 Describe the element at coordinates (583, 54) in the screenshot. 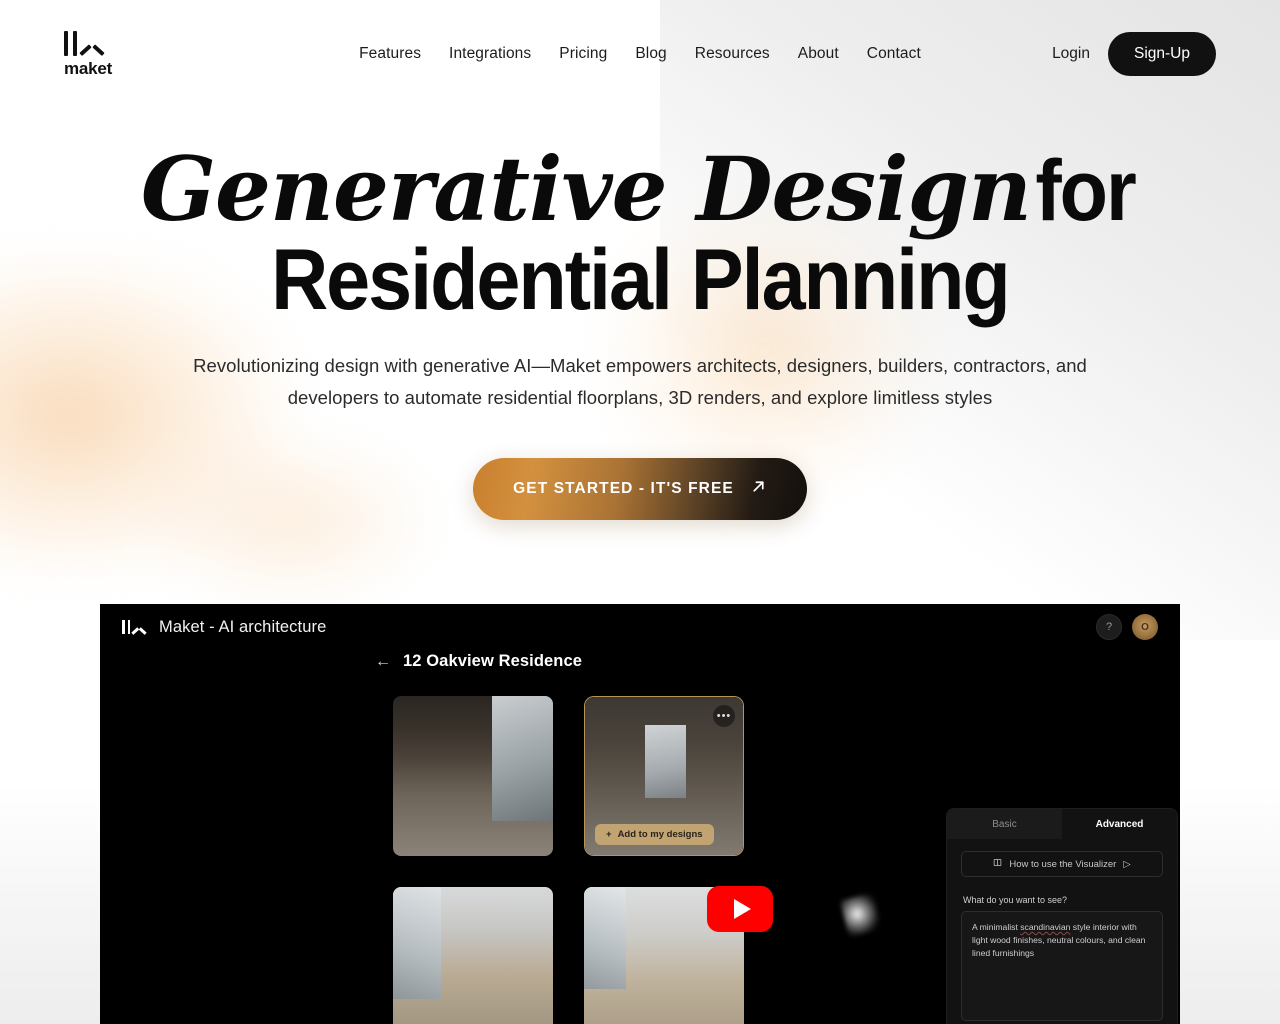

I see `nav-item-pricing: Pricing` at that location.